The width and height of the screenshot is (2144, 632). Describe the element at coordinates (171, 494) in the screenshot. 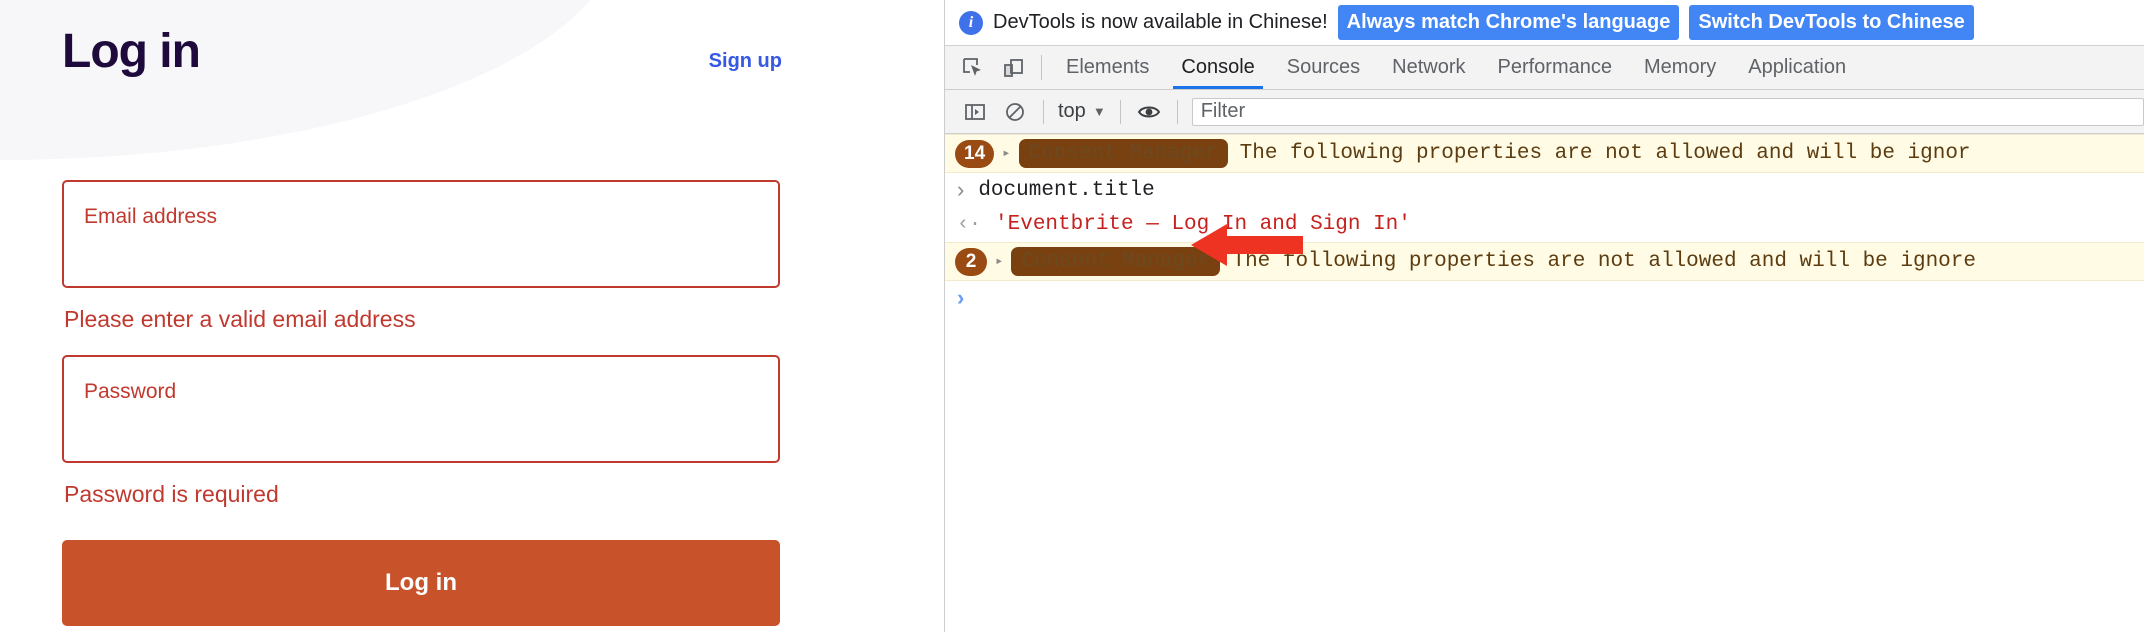

I see `password-error-message: Password is required` at that location.